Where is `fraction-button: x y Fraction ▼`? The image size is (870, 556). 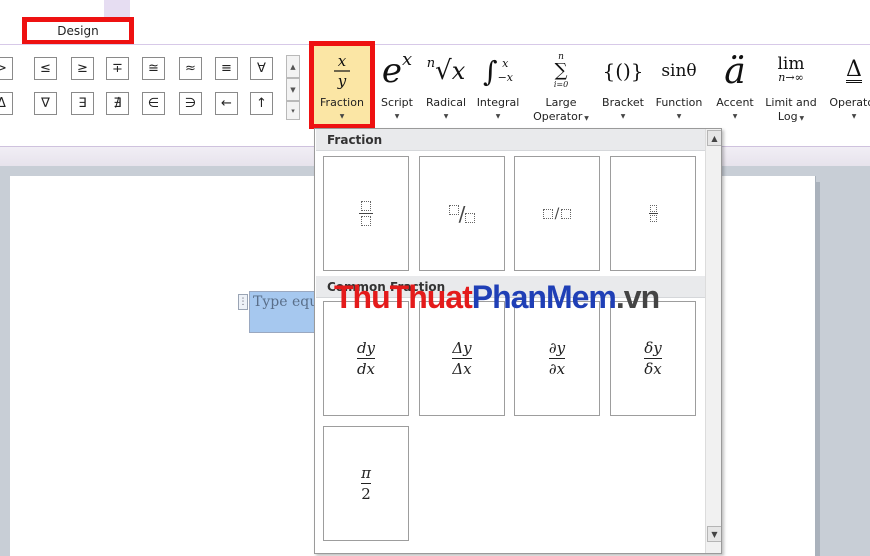 fraction-button: x y Fraction ▼ is located at coordinates (342, 88).